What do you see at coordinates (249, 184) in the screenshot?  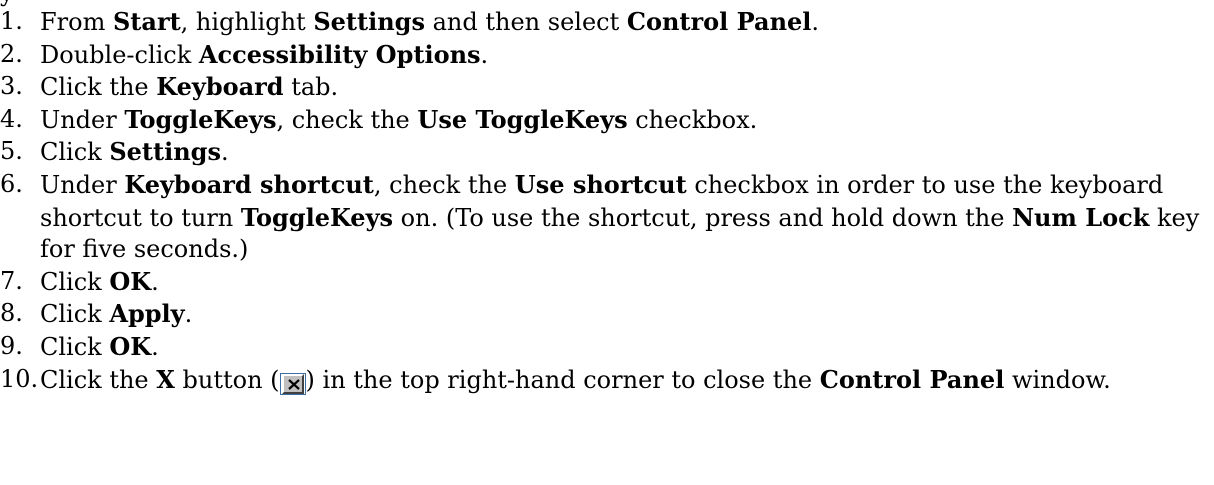 I see `bold-term: Keyboard shortcut` at bounding box center [249, 184].